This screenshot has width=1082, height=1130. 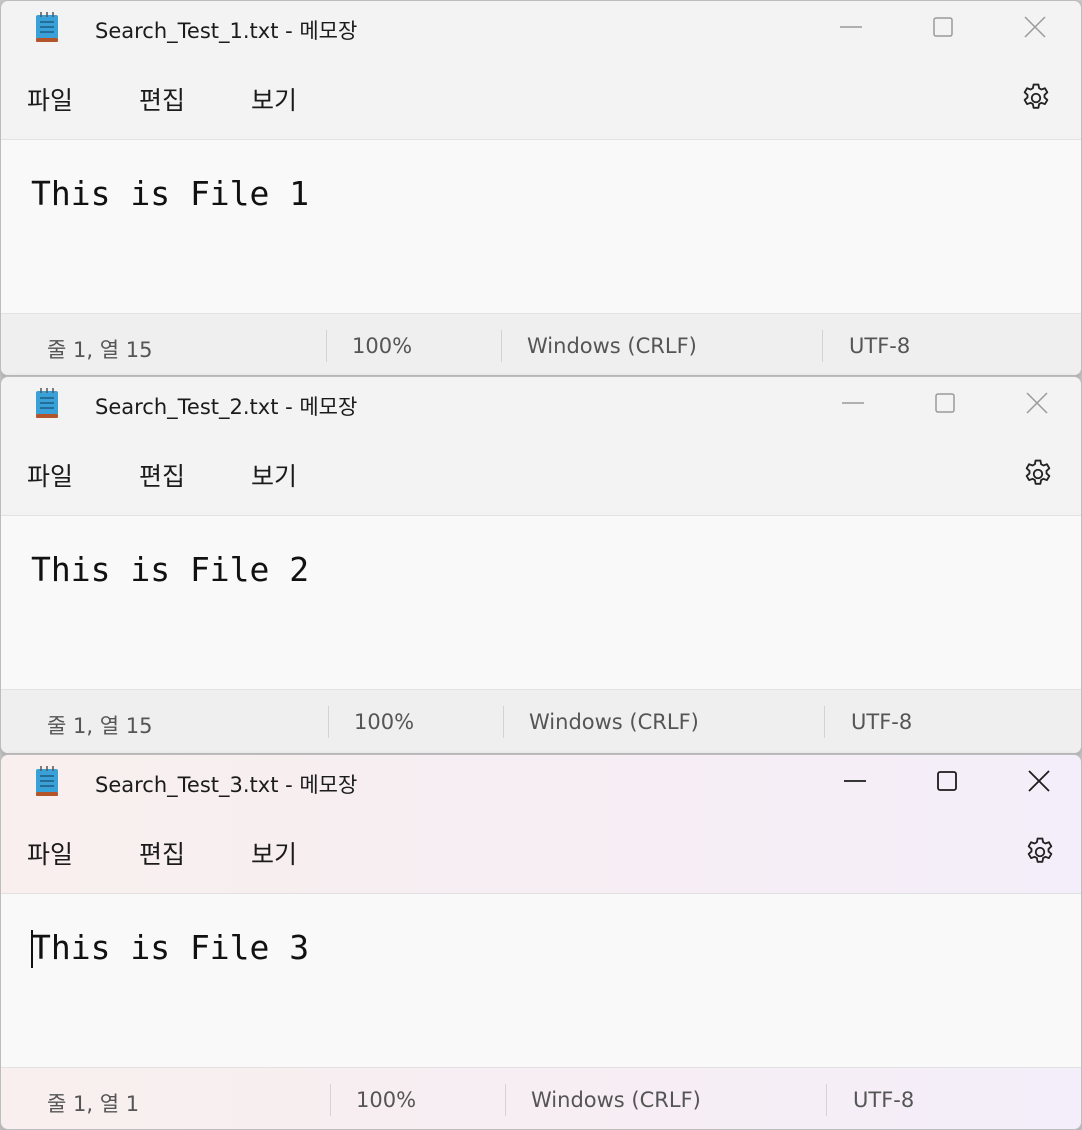 I want to click on window-title: Search_Test_1.txt - 메모장, so click(x=226, y=31).